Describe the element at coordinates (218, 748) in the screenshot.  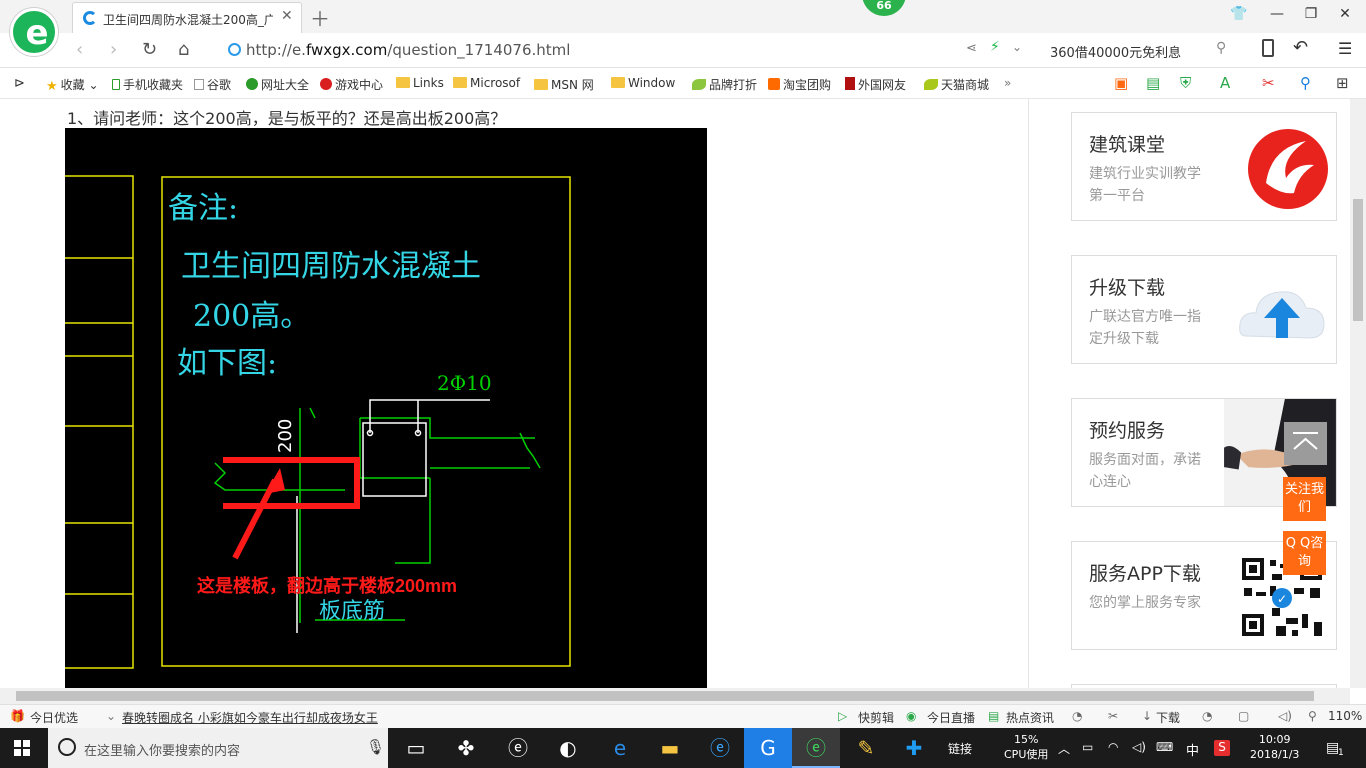
I see `taskbar-search-box: 在这里输入你要搜索的内容 🎙` at that location.